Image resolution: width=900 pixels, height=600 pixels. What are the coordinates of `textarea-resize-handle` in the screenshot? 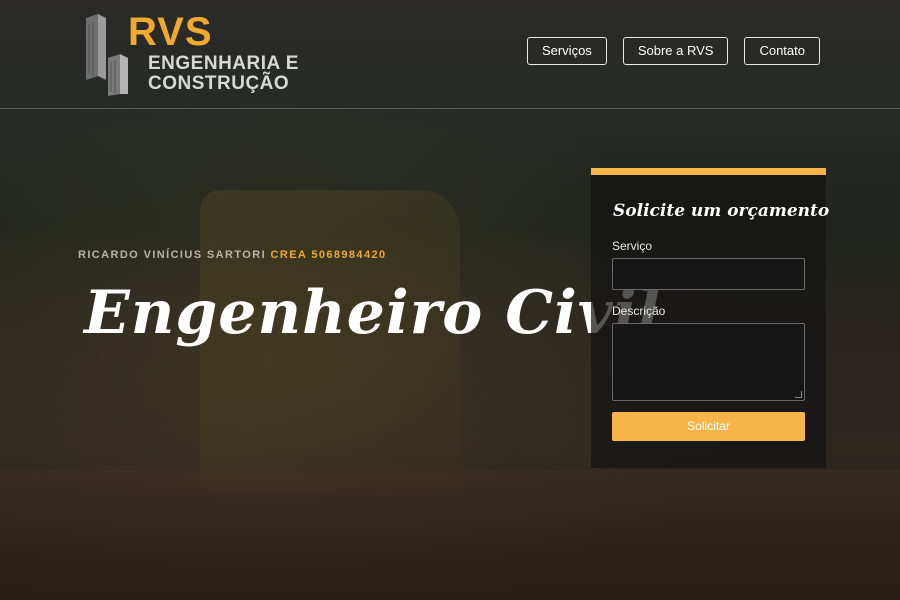 It's located at (798, 394).